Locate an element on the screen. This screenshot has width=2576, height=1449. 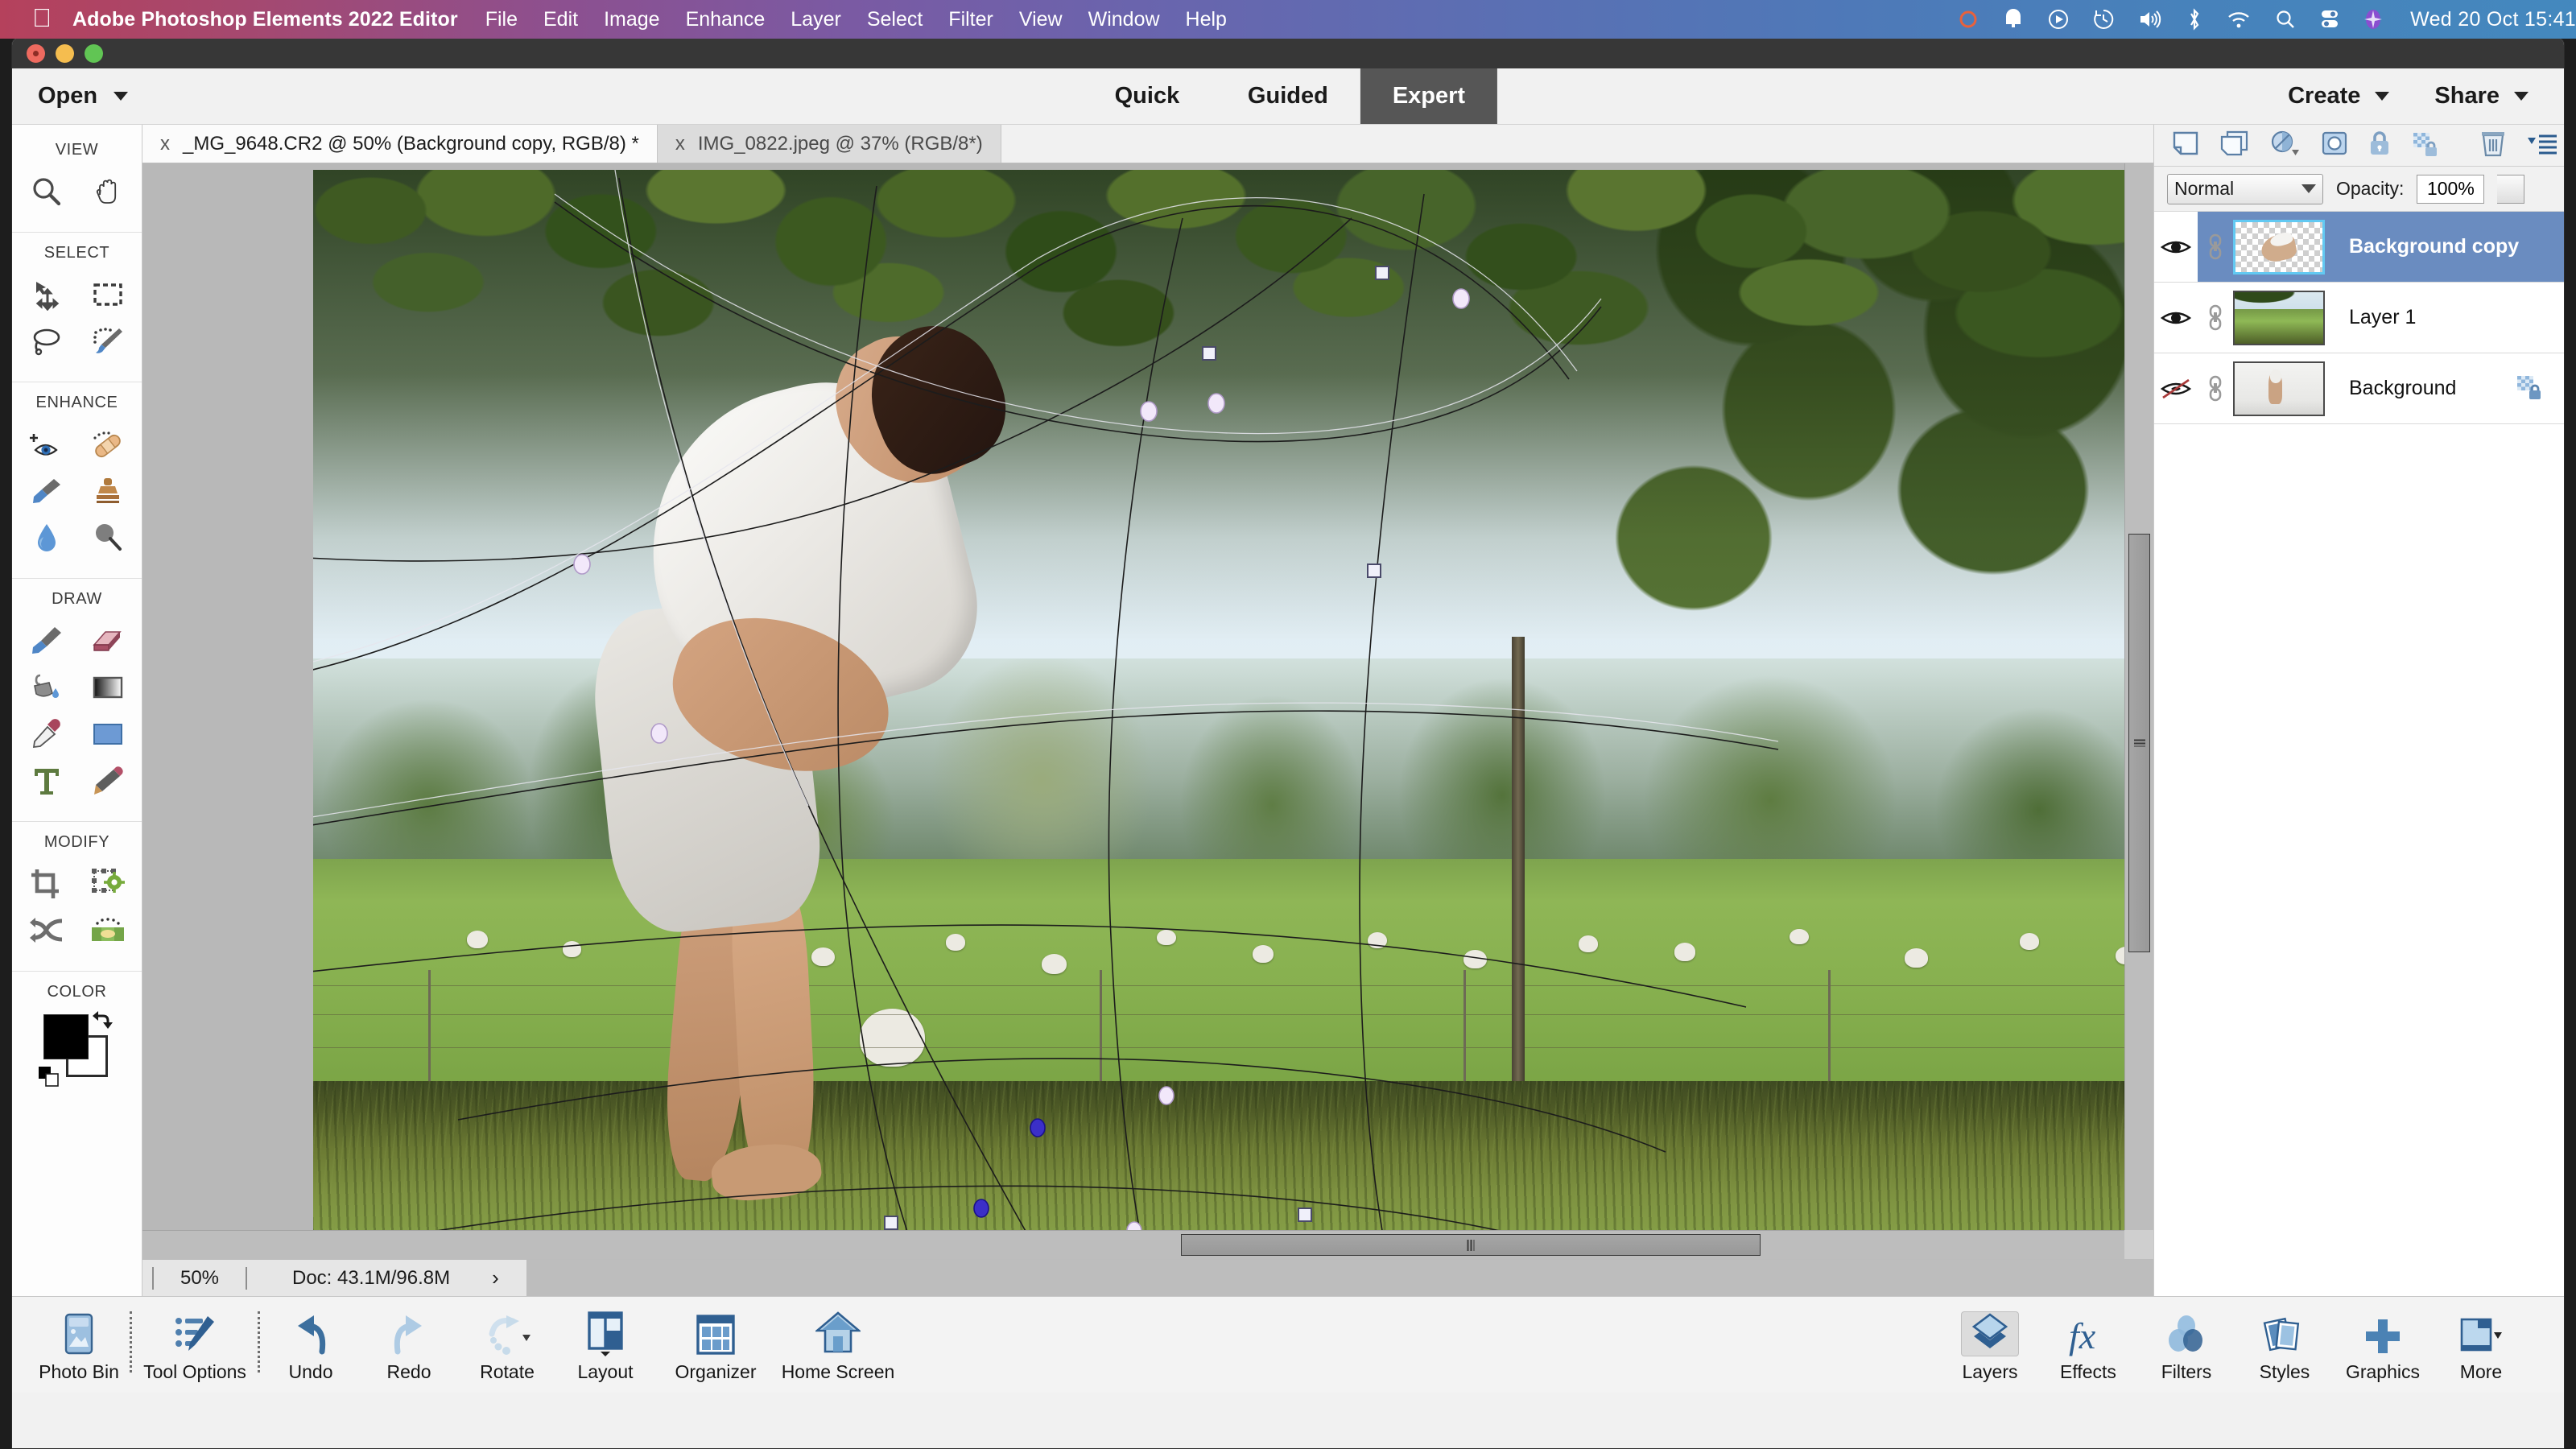
spot-healing-brush-tool is located at coordinates (107, 444).